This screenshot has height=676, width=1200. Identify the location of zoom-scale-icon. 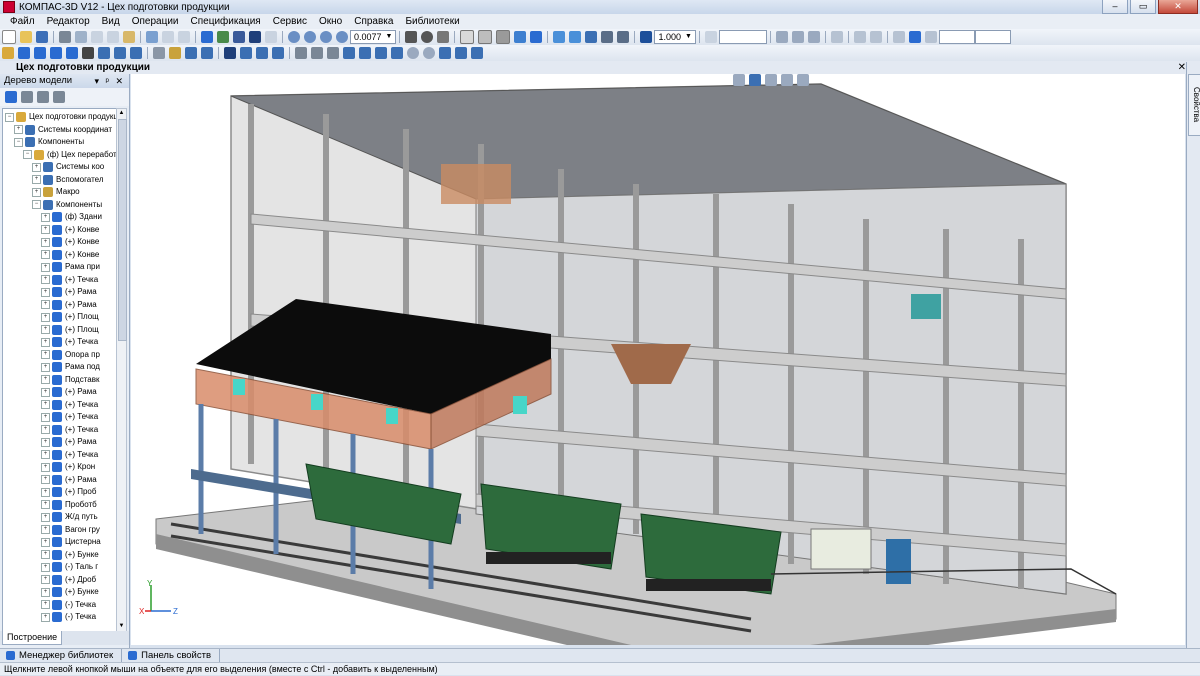
(342, 37).